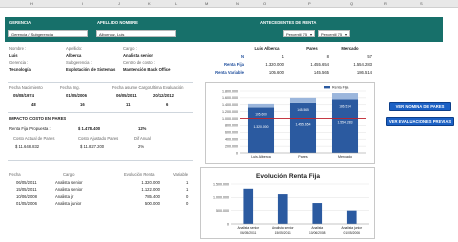  What do you see at coordinates (231, 146) in the screenshot?
I see `y-tick-label: 200.000` at bounding box center [231, 146].